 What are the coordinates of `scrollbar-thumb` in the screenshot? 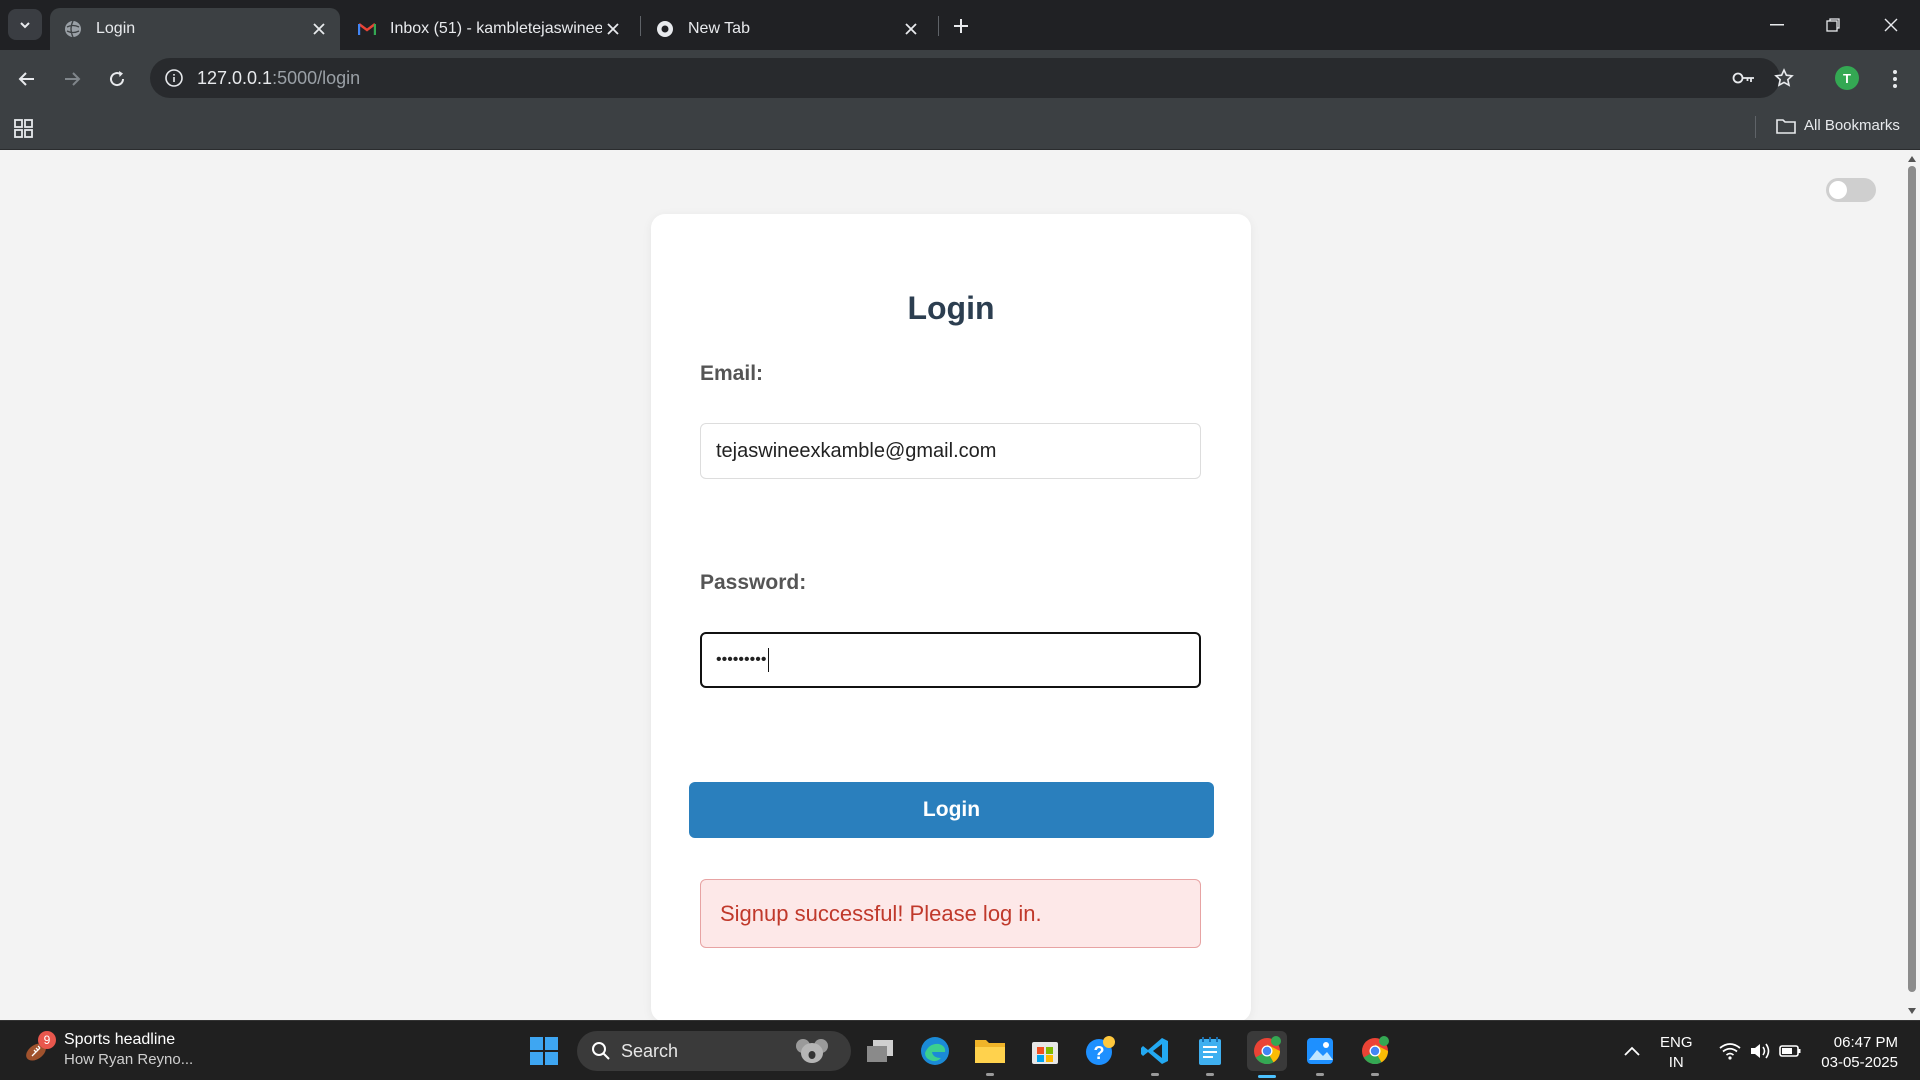 It's located at (1912, 579).